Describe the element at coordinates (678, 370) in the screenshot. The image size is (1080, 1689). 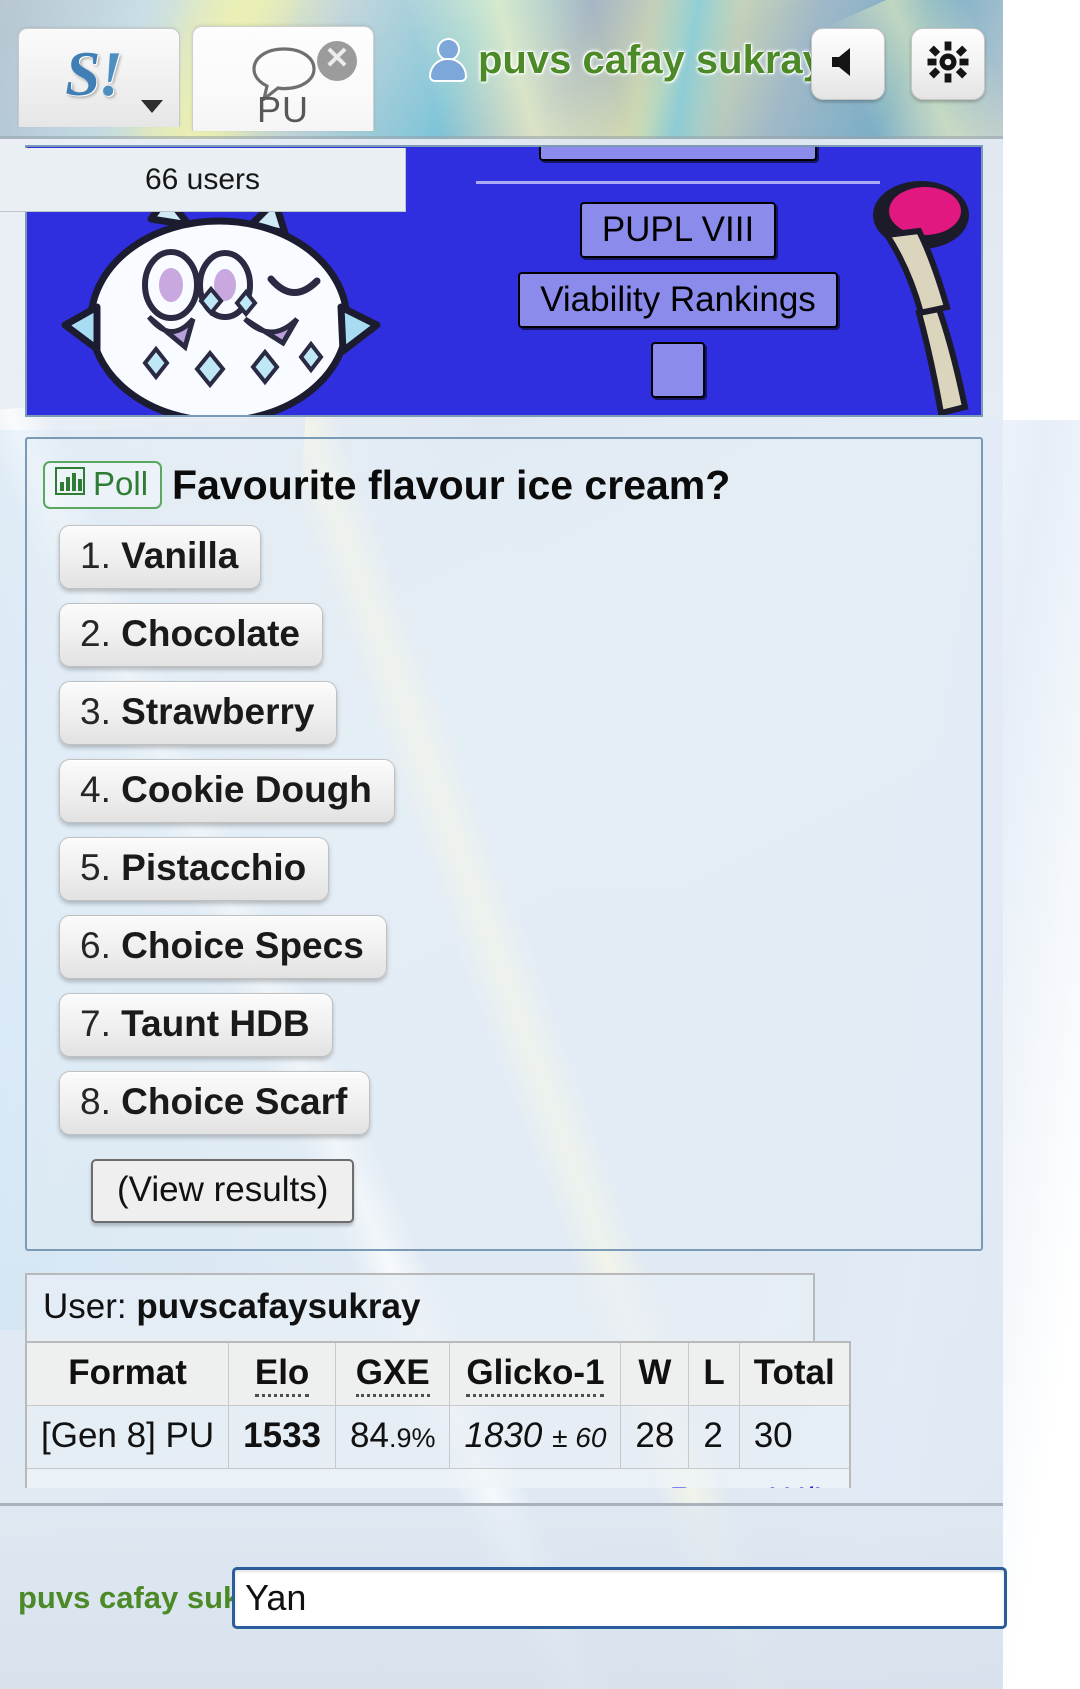
I see `banner-button` at that location.